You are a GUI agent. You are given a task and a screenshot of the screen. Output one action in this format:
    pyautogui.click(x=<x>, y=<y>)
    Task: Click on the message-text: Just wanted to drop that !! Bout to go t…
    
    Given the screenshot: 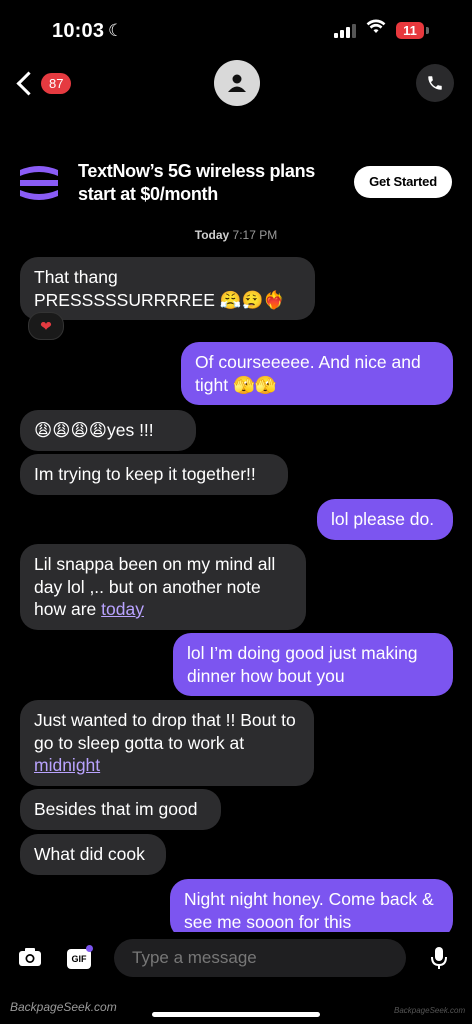 What is the action you would take?
    pyautogui.click(x=165, y=731)
    